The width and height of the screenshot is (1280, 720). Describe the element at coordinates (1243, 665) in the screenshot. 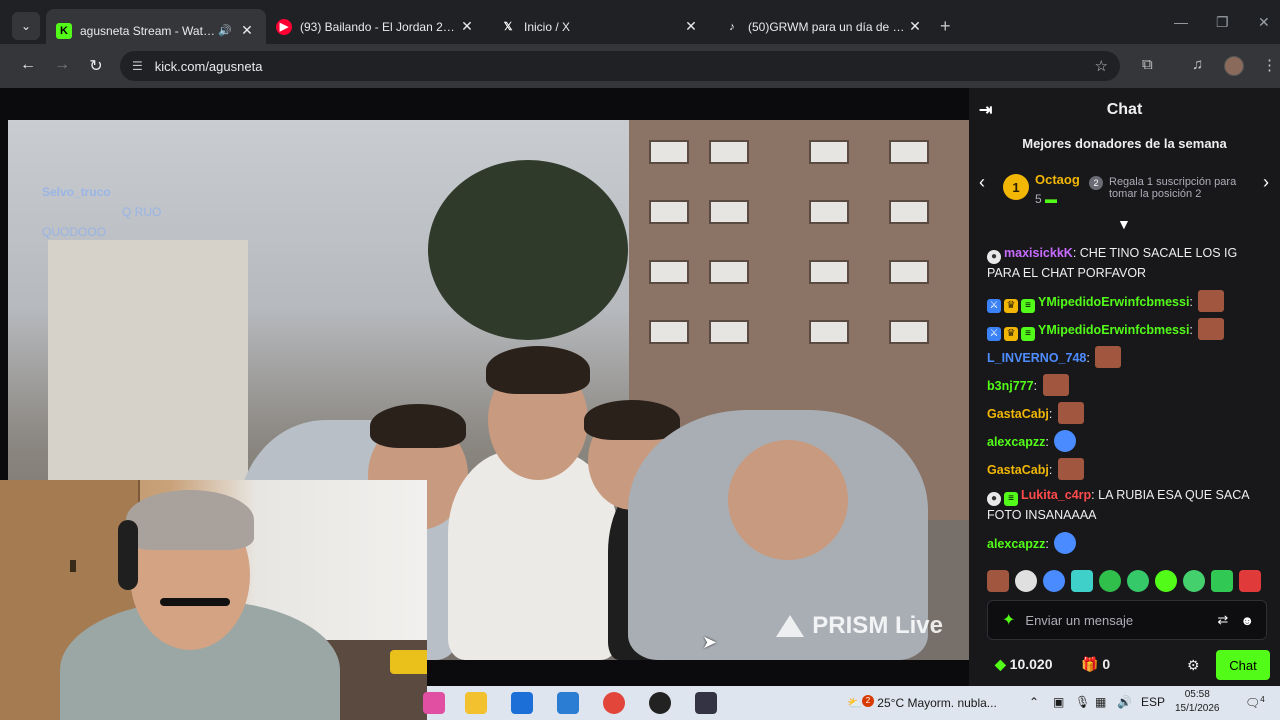

I see `send-chat-button: Chat` at that location.